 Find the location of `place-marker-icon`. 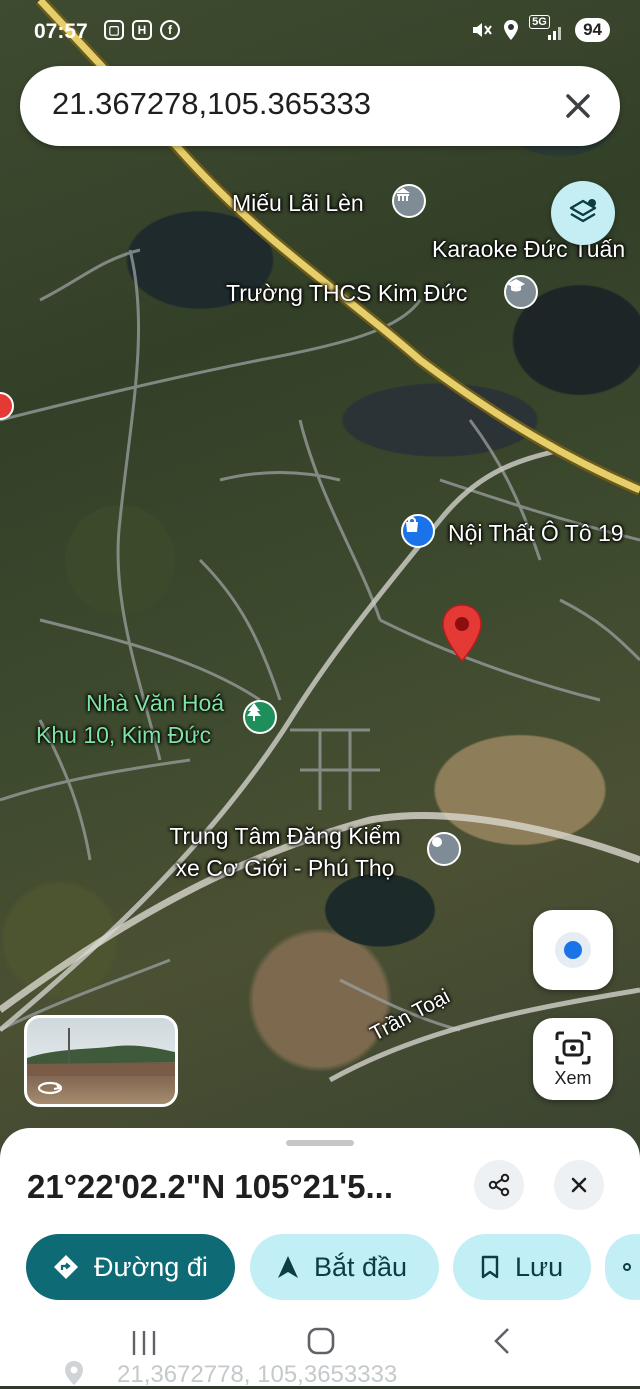

place-marker-icon is located at coordinates (444, 849).